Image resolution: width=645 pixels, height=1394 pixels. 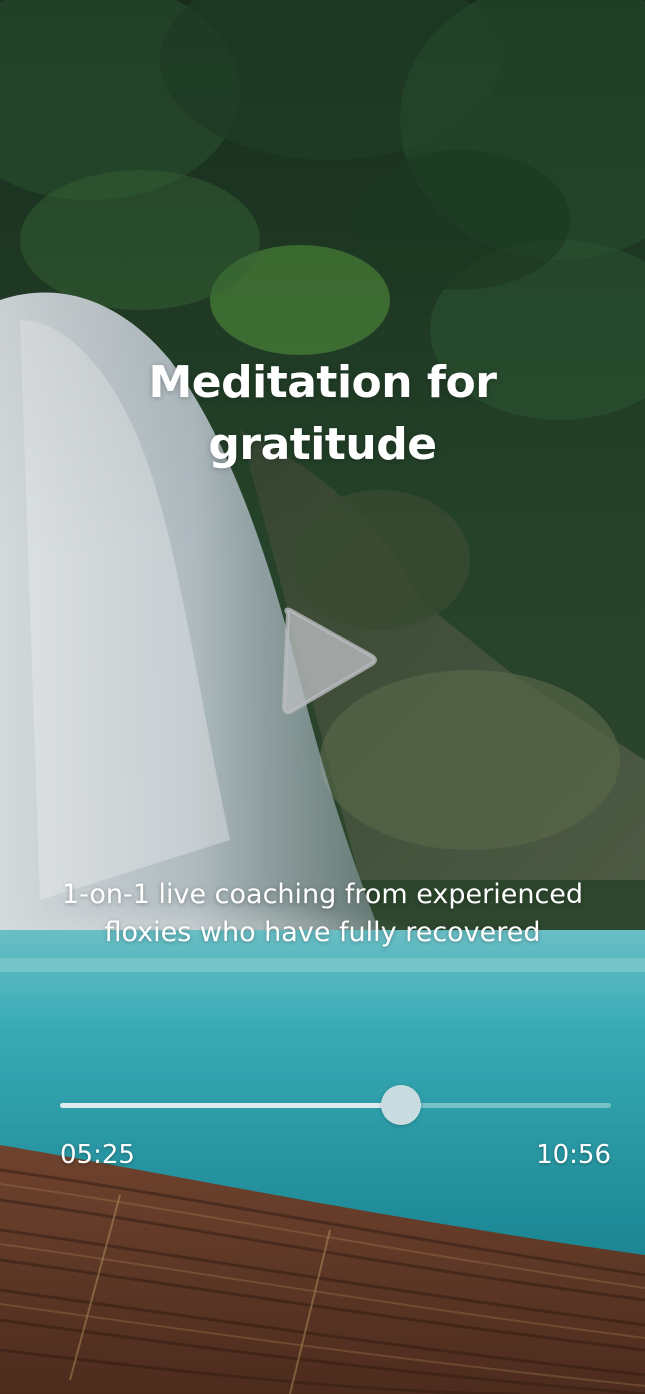 What do you see at coordinates (230, 1105) in the screenshot?
I see `progress-fill` at bounding box center [230, 1105].